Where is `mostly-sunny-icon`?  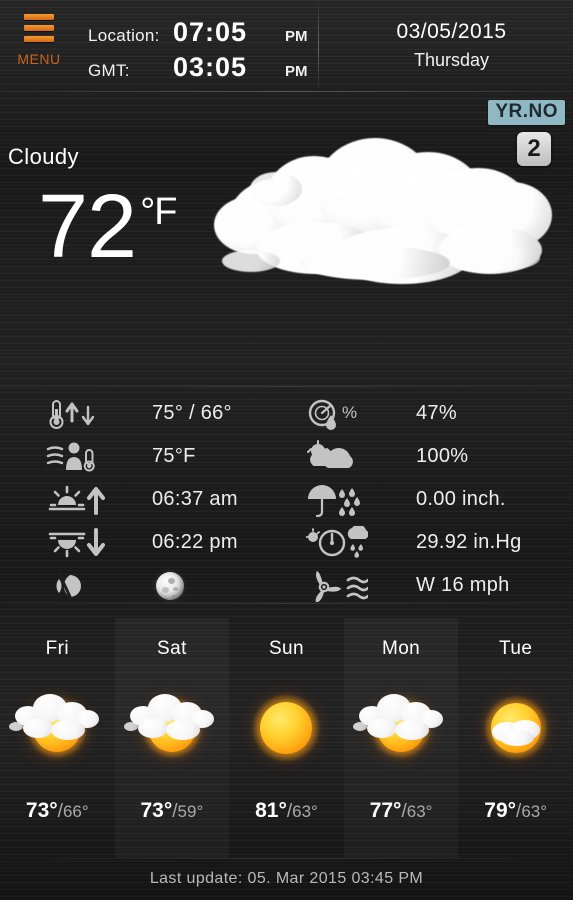
mostly-sunny-icon is located at coordinates (516, 726).